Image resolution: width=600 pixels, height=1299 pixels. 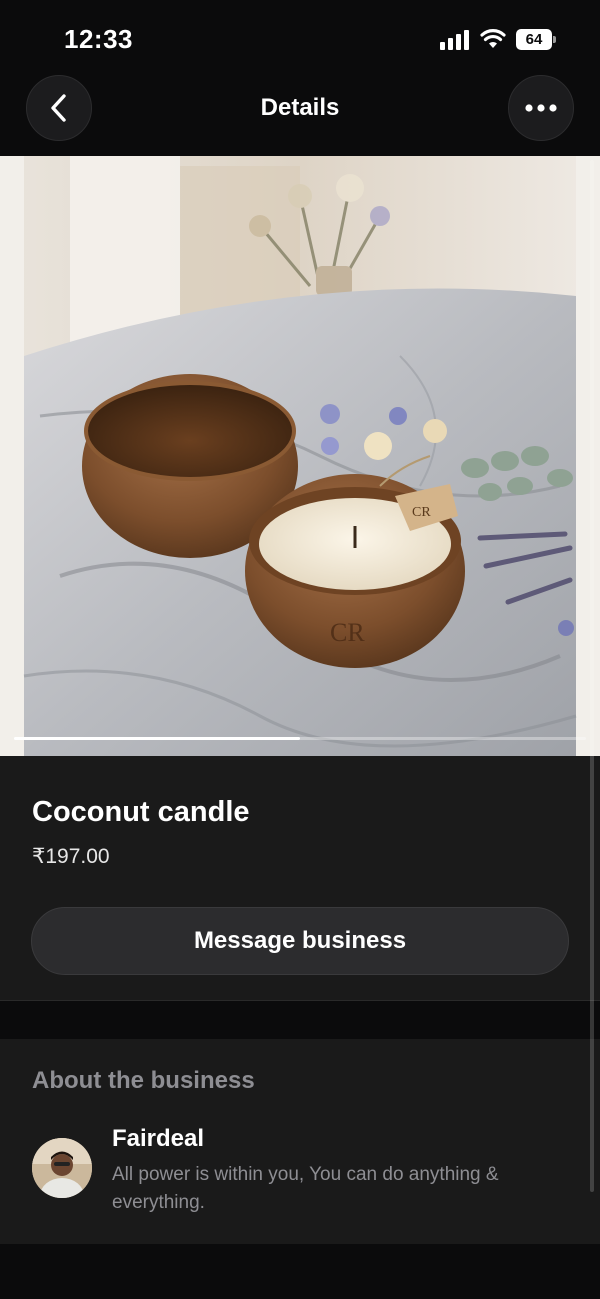 What do you see at coordinates (141, 812) in the screenshot?
I see `product-title: Coconut candle` at bounding box center [141, 812].